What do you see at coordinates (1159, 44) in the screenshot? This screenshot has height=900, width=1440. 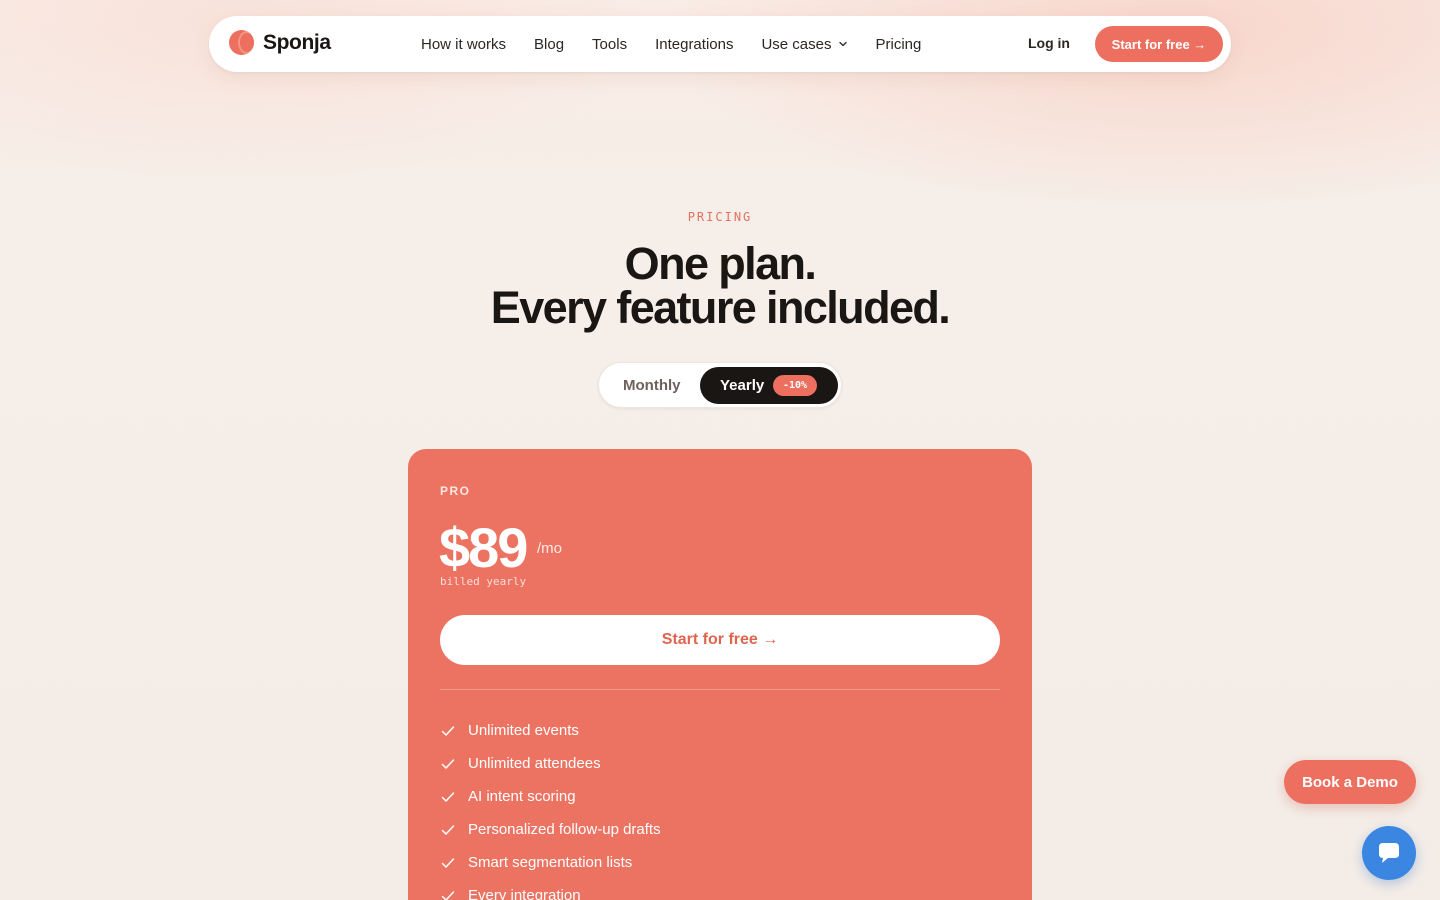 I see `start-free-nav-button: Start for free →` at bounding box center [1159, 44].